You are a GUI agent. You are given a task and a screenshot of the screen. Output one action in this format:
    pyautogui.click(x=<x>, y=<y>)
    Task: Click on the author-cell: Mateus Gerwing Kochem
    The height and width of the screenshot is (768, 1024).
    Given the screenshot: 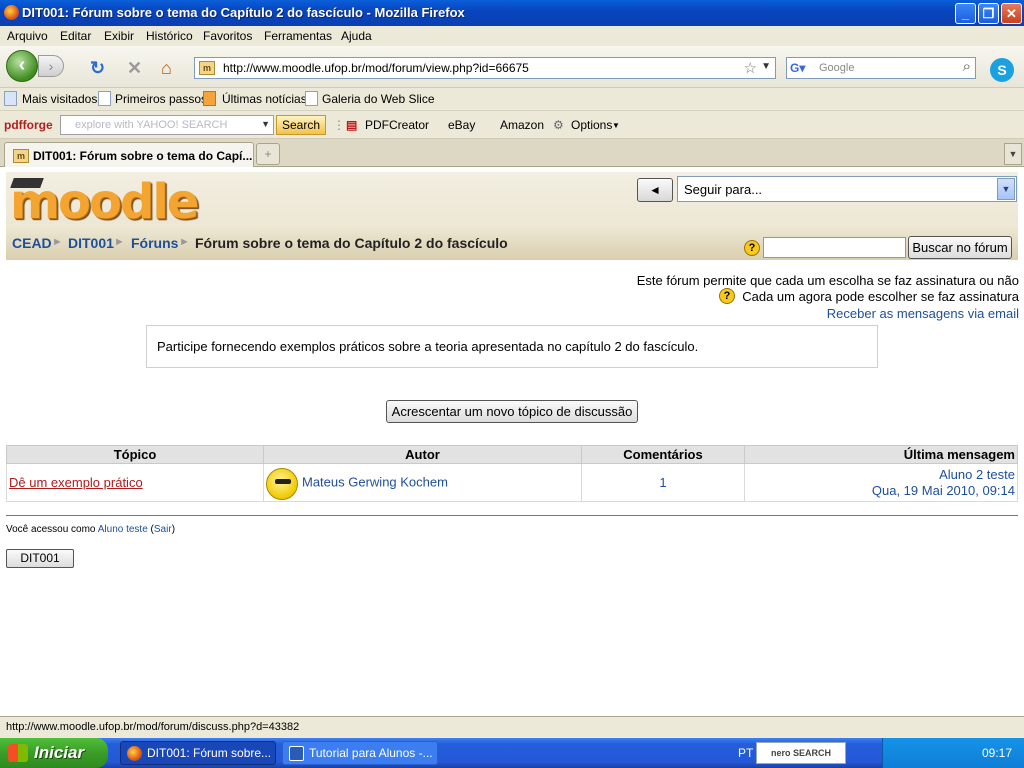 What is the action you would take?
    pyautogui.click(x=422, y=482)
    